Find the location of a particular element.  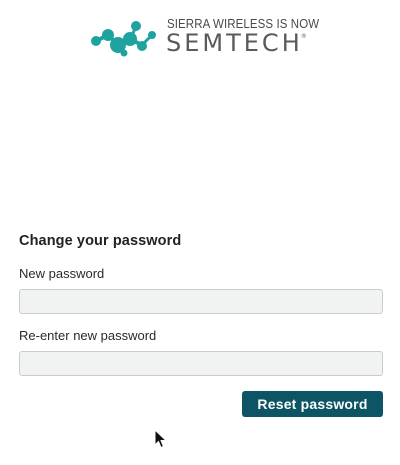

confirm-password-input is located at coordinates (201, 363).